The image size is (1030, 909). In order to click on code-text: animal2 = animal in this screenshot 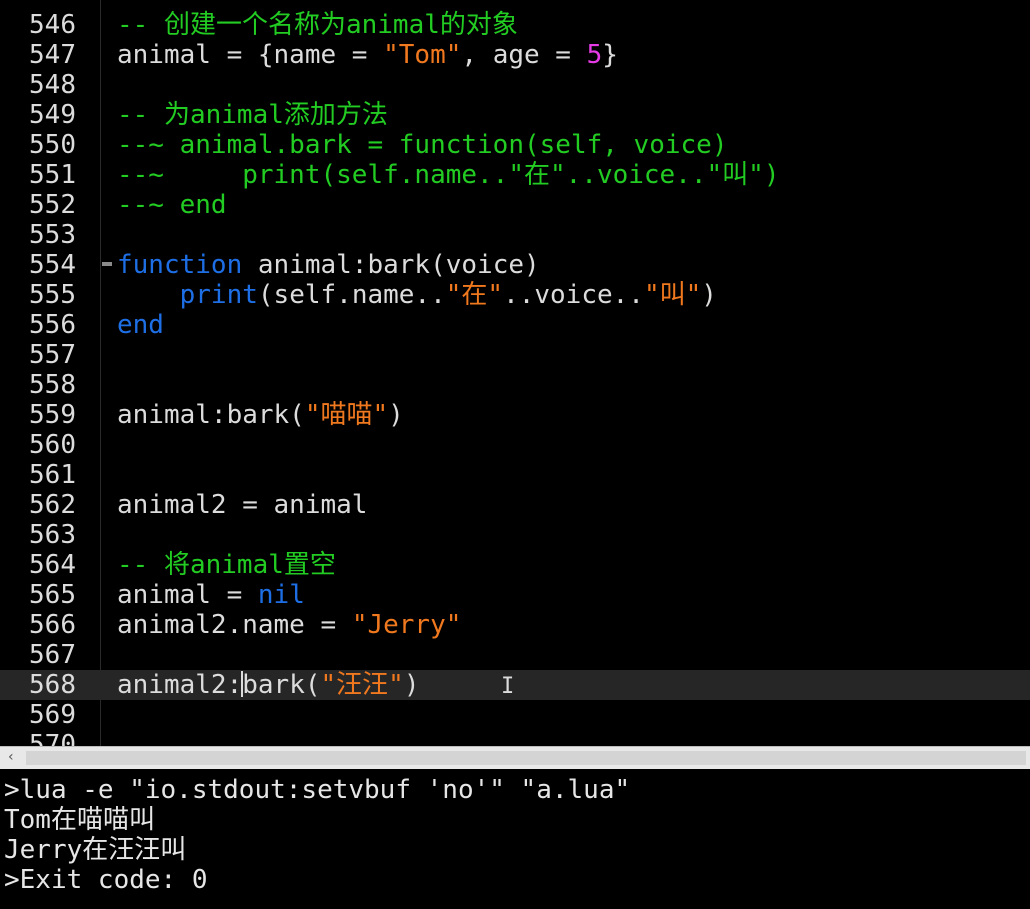, I will do `click(242, 505)`.